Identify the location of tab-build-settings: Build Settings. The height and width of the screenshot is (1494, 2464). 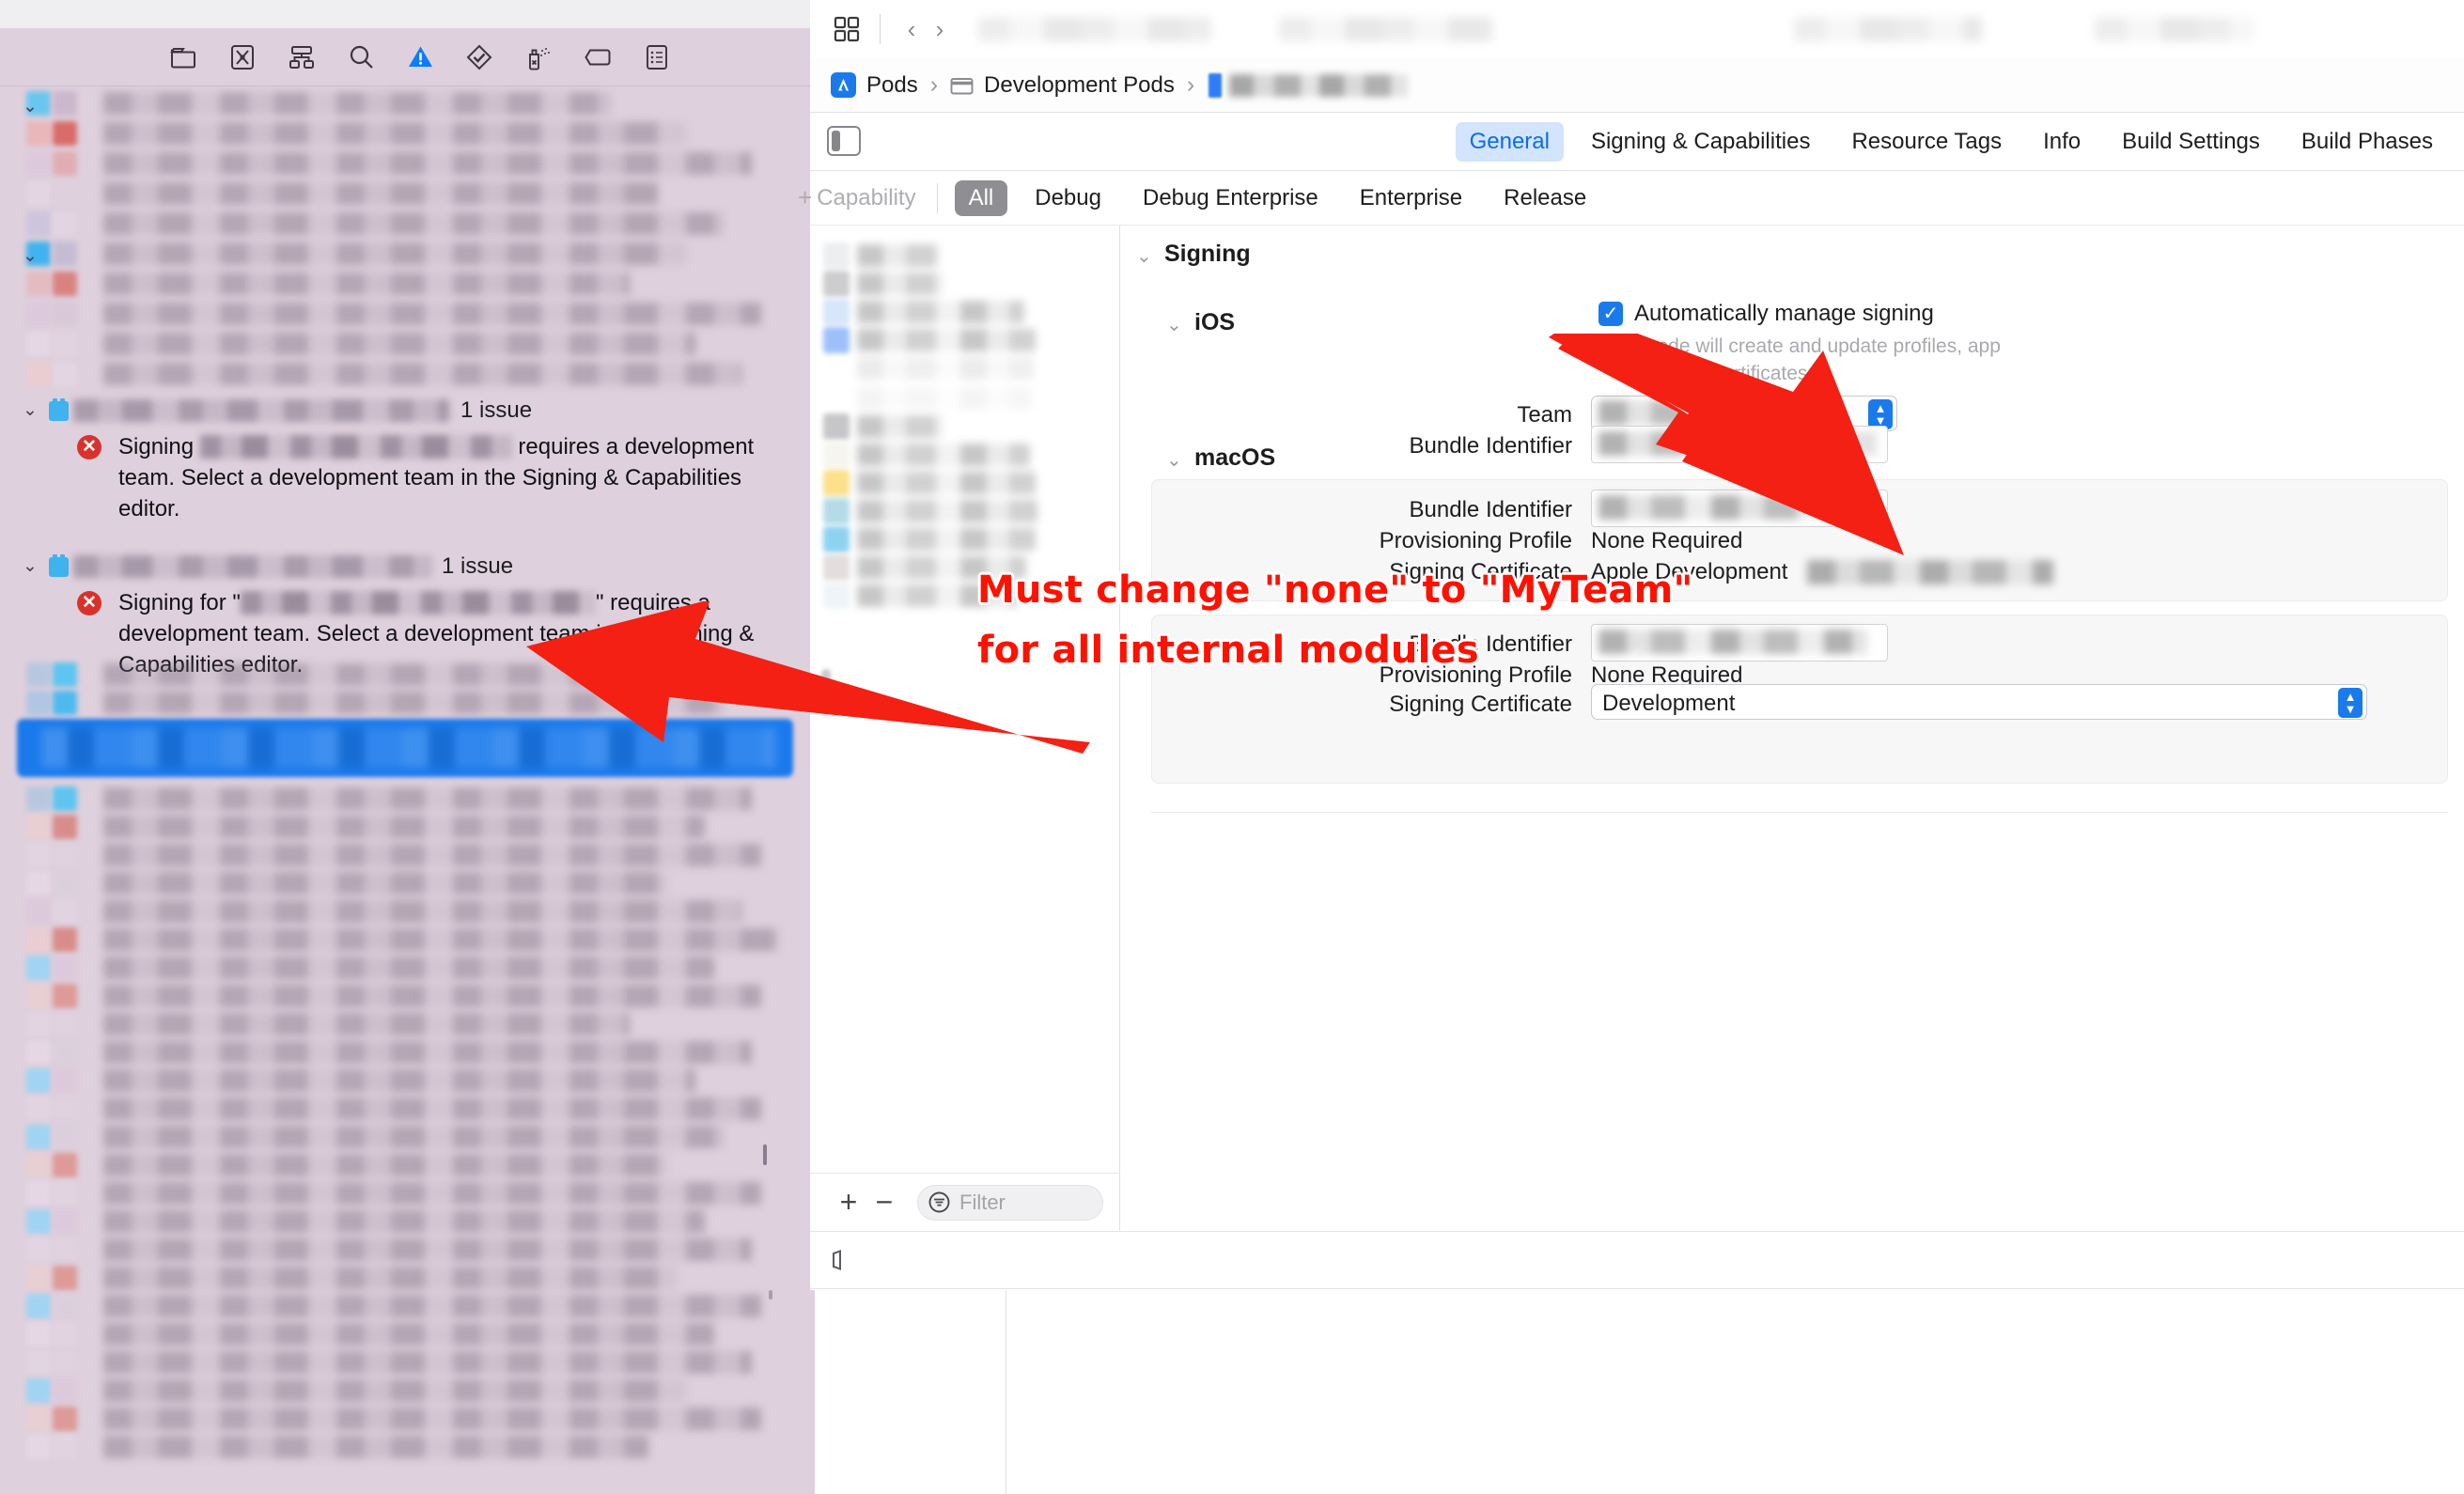
(2191, 142).